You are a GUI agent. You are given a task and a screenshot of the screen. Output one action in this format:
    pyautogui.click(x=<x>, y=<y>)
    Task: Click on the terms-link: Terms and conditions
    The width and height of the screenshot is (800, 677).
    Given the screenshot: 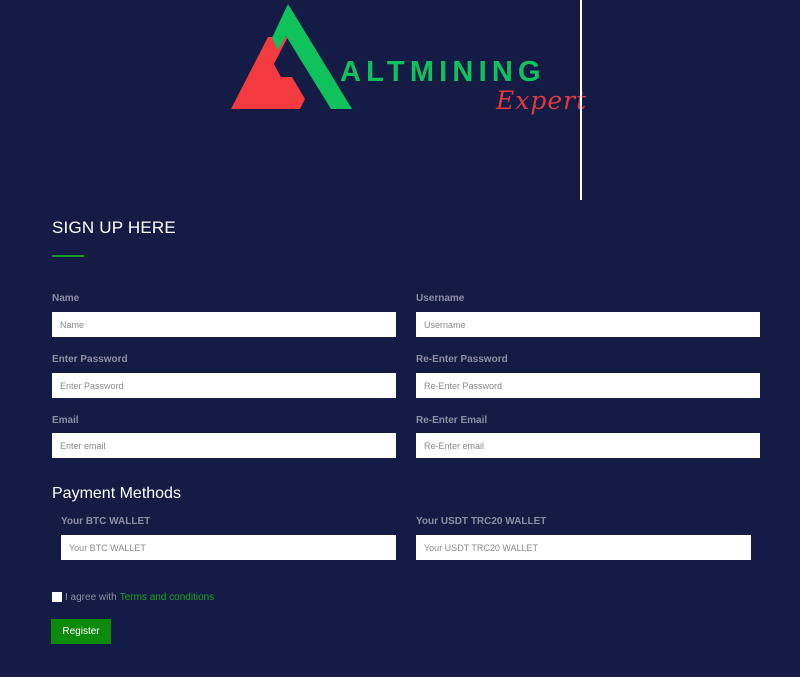 What is the action you would take?
    pyautogui.click(x=167, y=597)
    